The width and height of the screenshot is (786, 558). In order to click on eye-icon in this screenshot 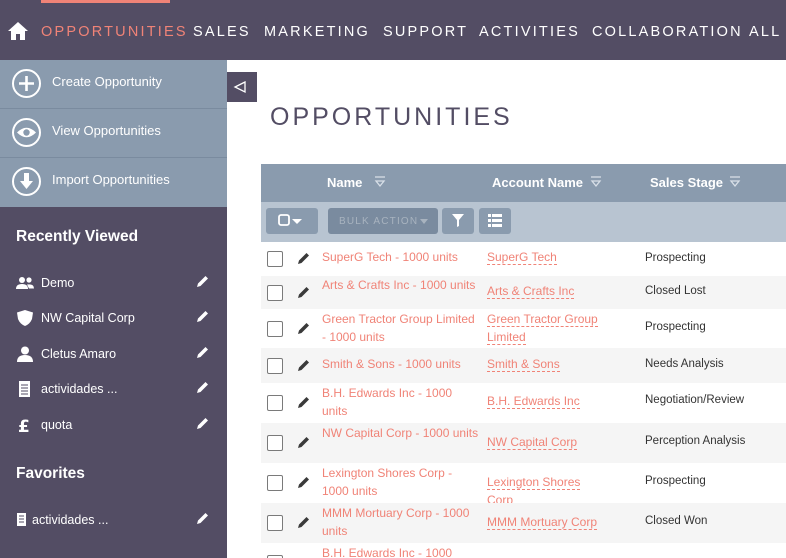, I will do `click(26, 132)`.